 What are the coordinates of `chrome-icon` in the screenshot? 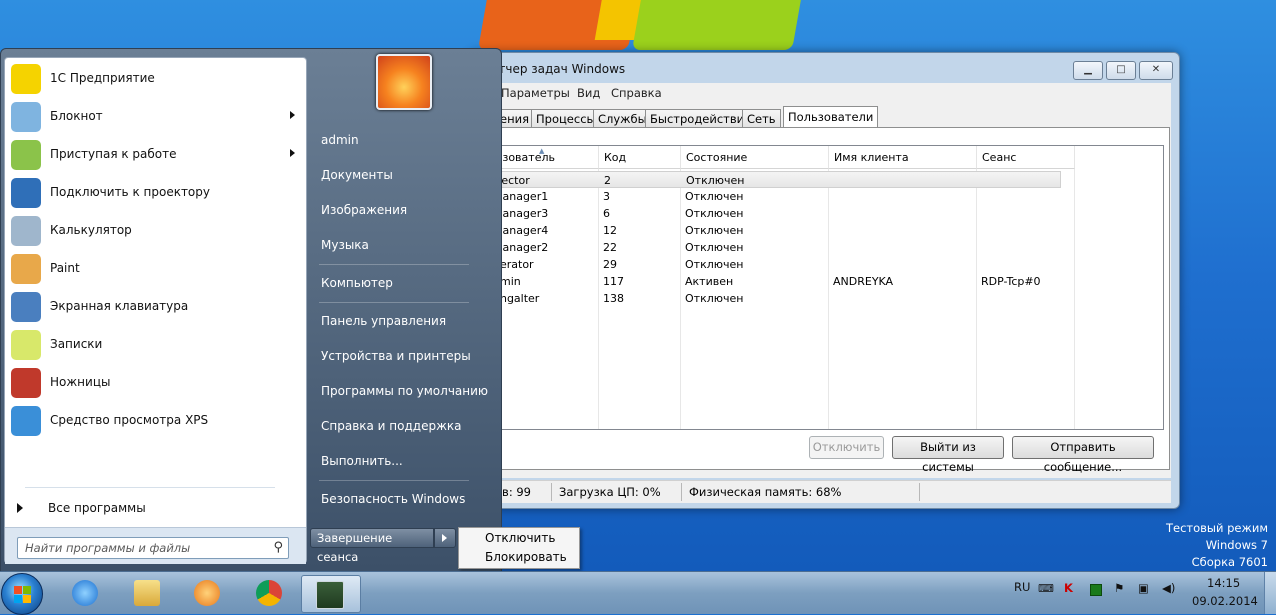 It's located at (268, 593).